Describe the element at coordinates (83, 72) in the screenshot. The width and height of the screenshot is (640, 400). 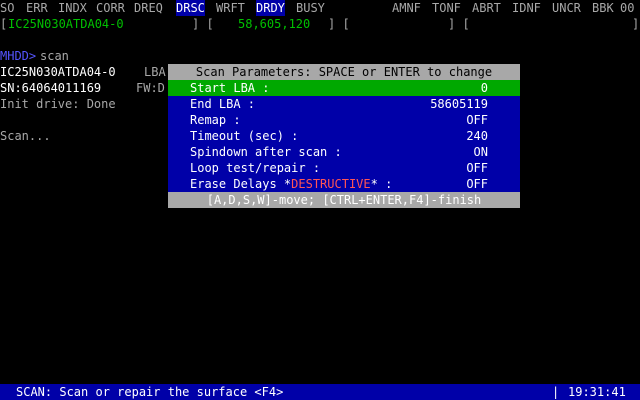
I see `console-model-line: IC25N030ATDA04-0 LBA` at that location.